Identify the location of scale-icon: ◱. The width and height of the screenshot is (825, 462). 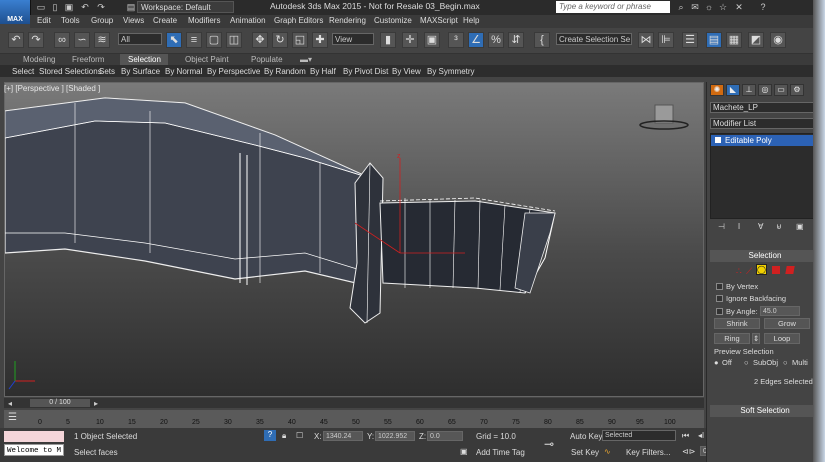
(300, 40).